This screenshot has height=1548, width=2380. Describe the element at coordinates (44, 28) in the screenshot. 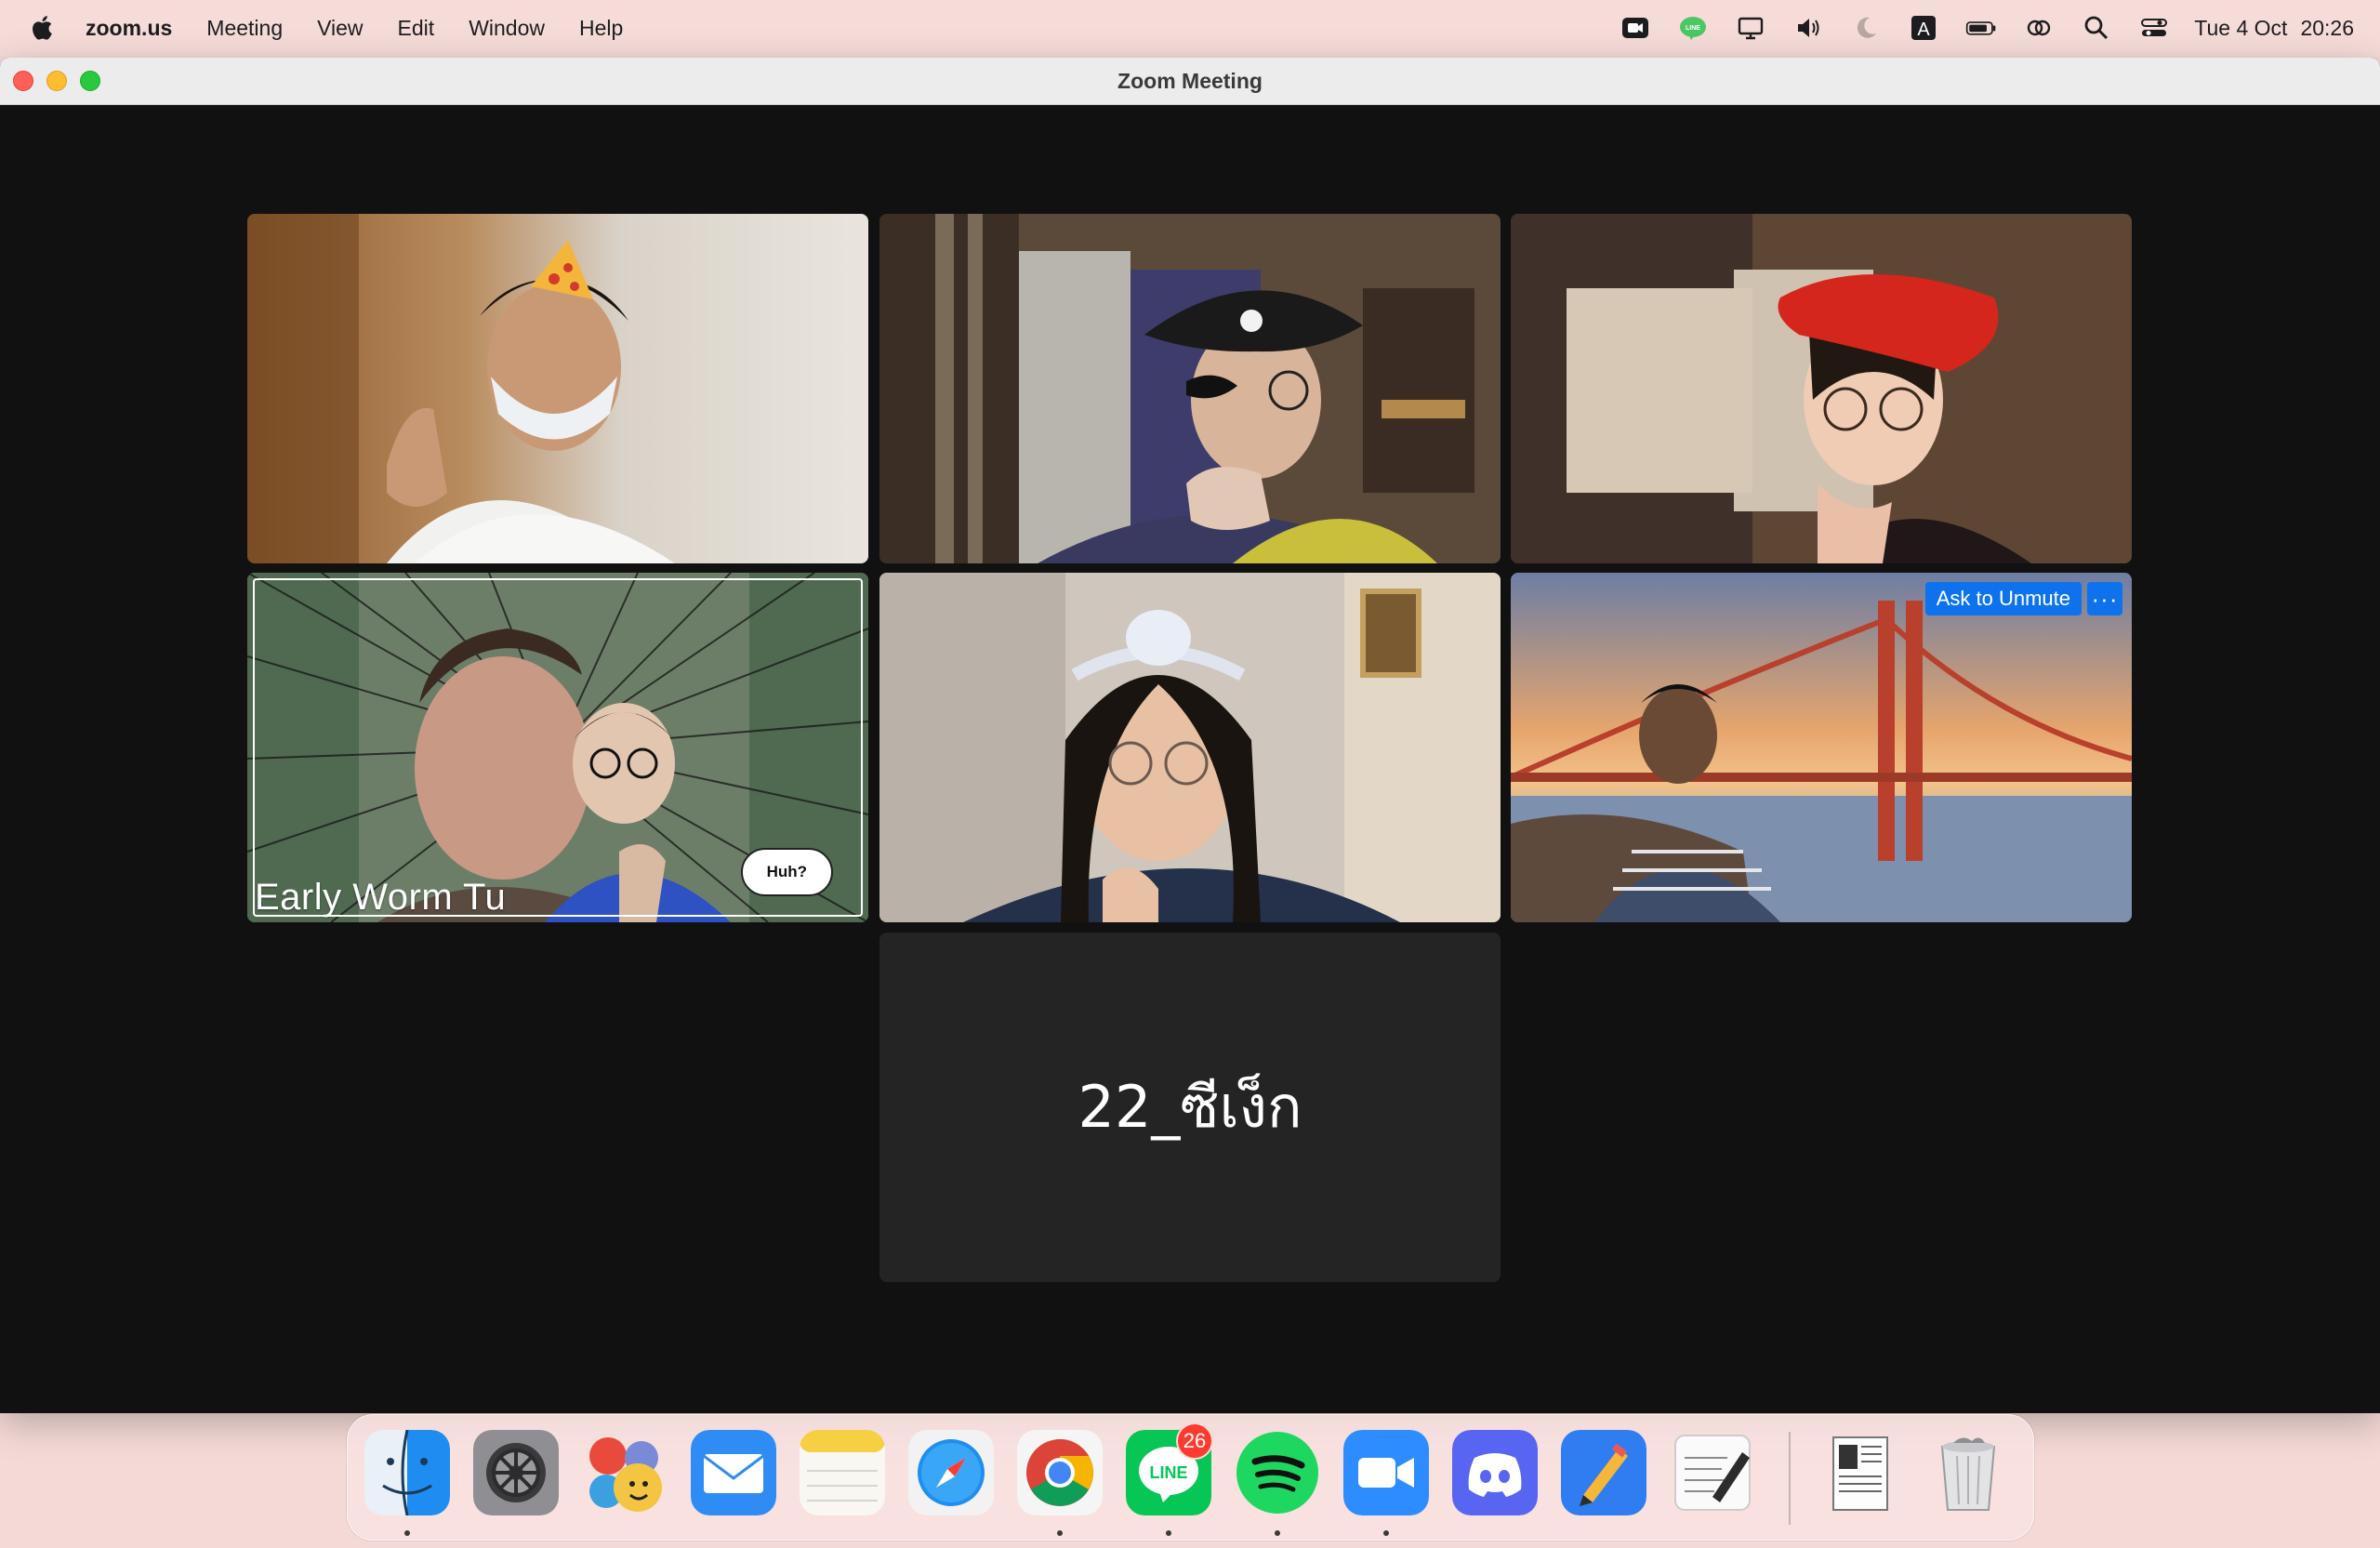

I see `apple-icon` at that location.